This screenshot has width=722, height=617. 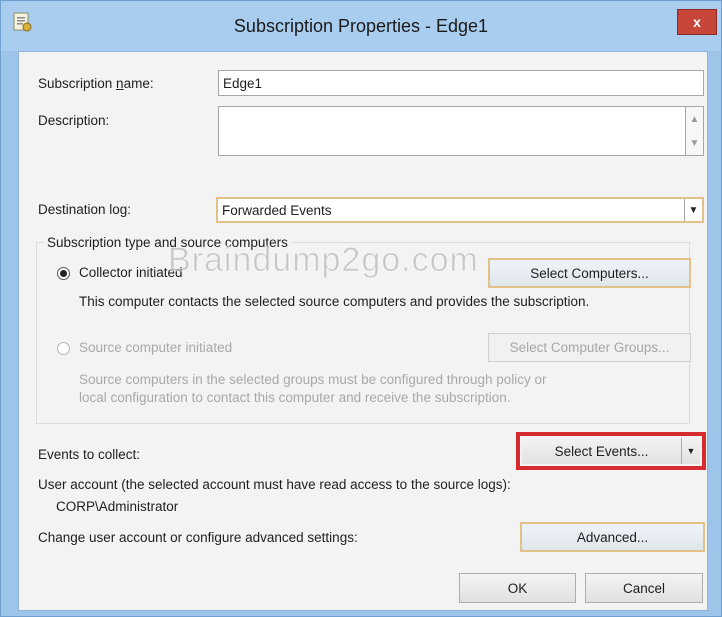 I want to click on description-scrollbar: ▲ ▼, so click(x=694, y=131).